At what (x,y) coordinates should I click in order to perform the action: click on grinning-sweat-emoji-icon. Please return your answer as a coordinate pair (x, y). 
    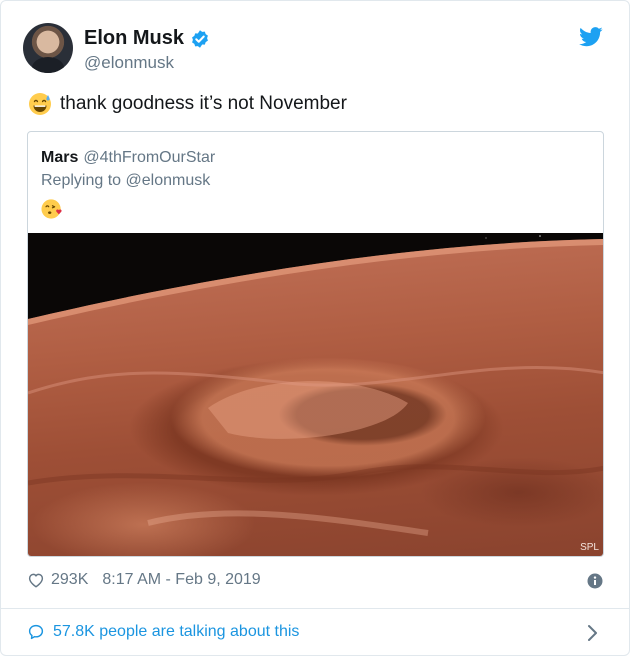
    Looking at the image, I should click on (40, 104).